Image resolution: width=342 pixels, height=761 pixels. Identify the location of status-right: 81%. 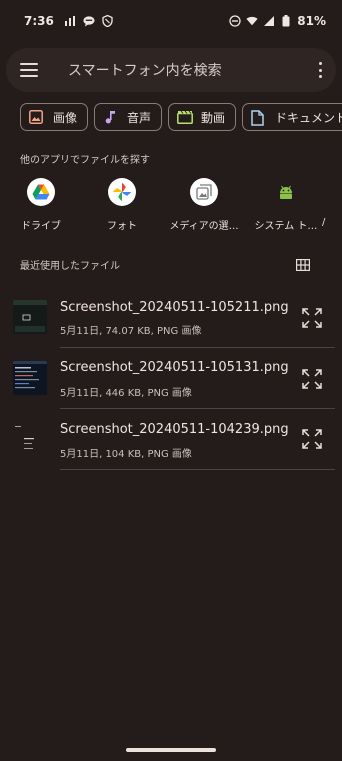
(277, 21).